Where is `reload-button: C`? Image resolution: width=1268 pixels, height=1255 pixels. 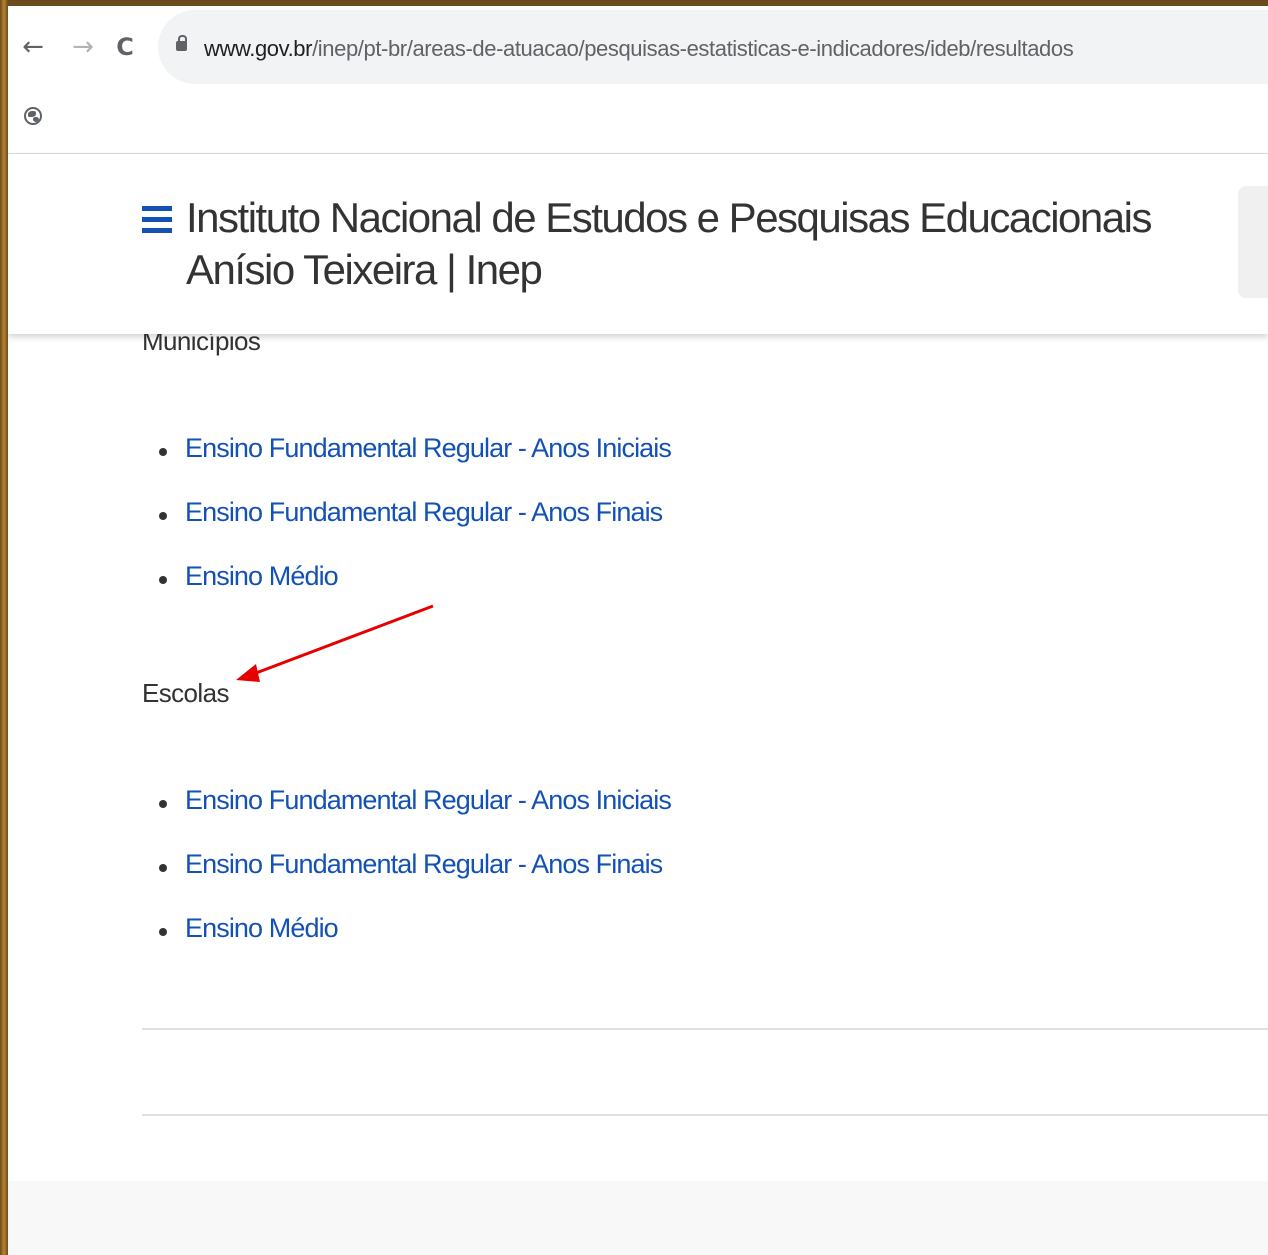
reload-button: C is located at coordinates (125, 47).